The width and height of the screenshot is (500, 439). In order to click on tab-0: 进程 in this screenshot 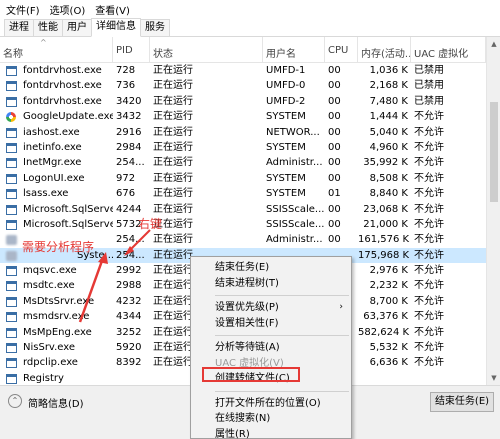, I will do `click(19, 27)`.